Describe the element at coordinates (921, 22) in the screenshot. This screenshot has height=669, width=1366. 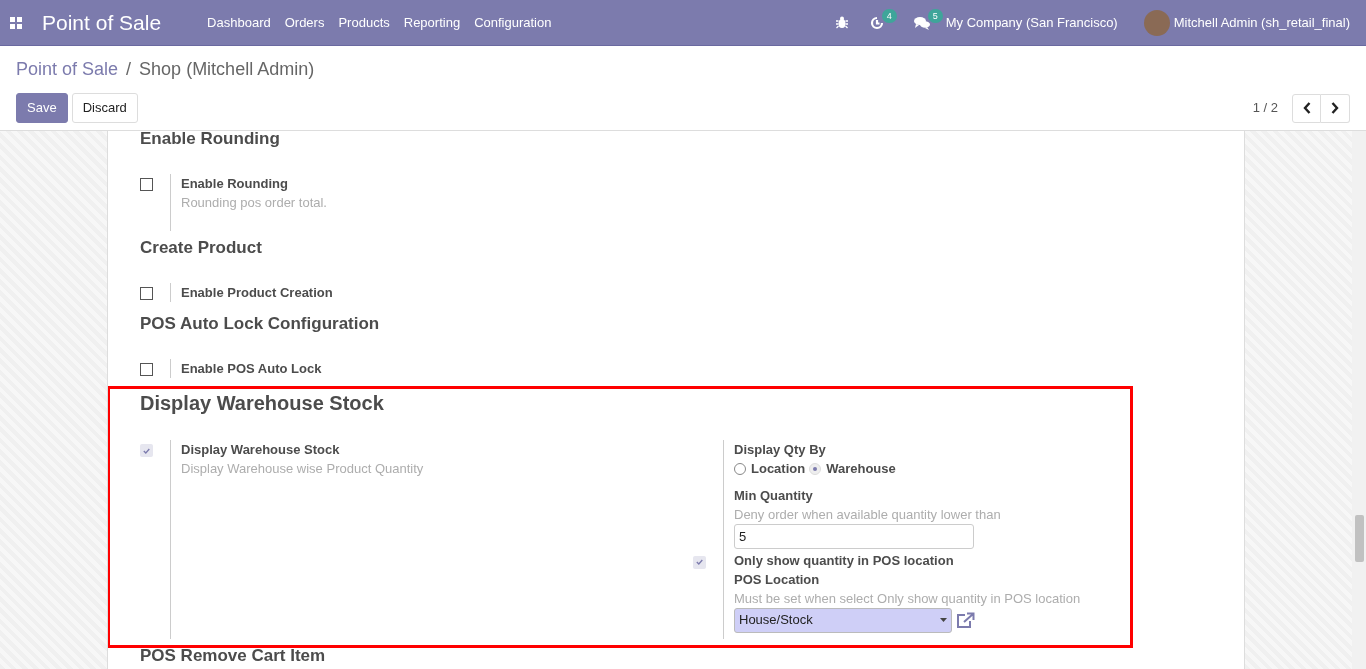
I see `chat-icon` at that location.